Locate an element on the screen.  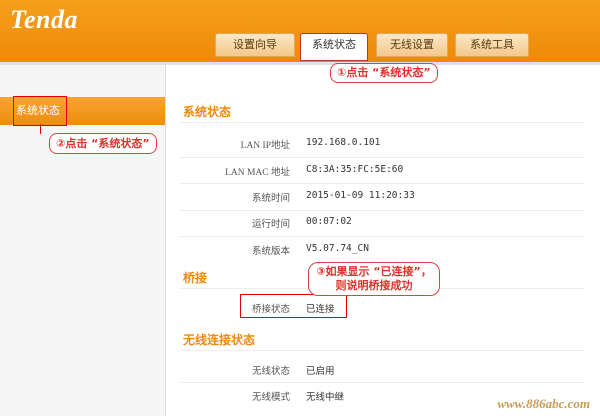
section-title-bridge: 桥接 is located at coordinates (195, 278).